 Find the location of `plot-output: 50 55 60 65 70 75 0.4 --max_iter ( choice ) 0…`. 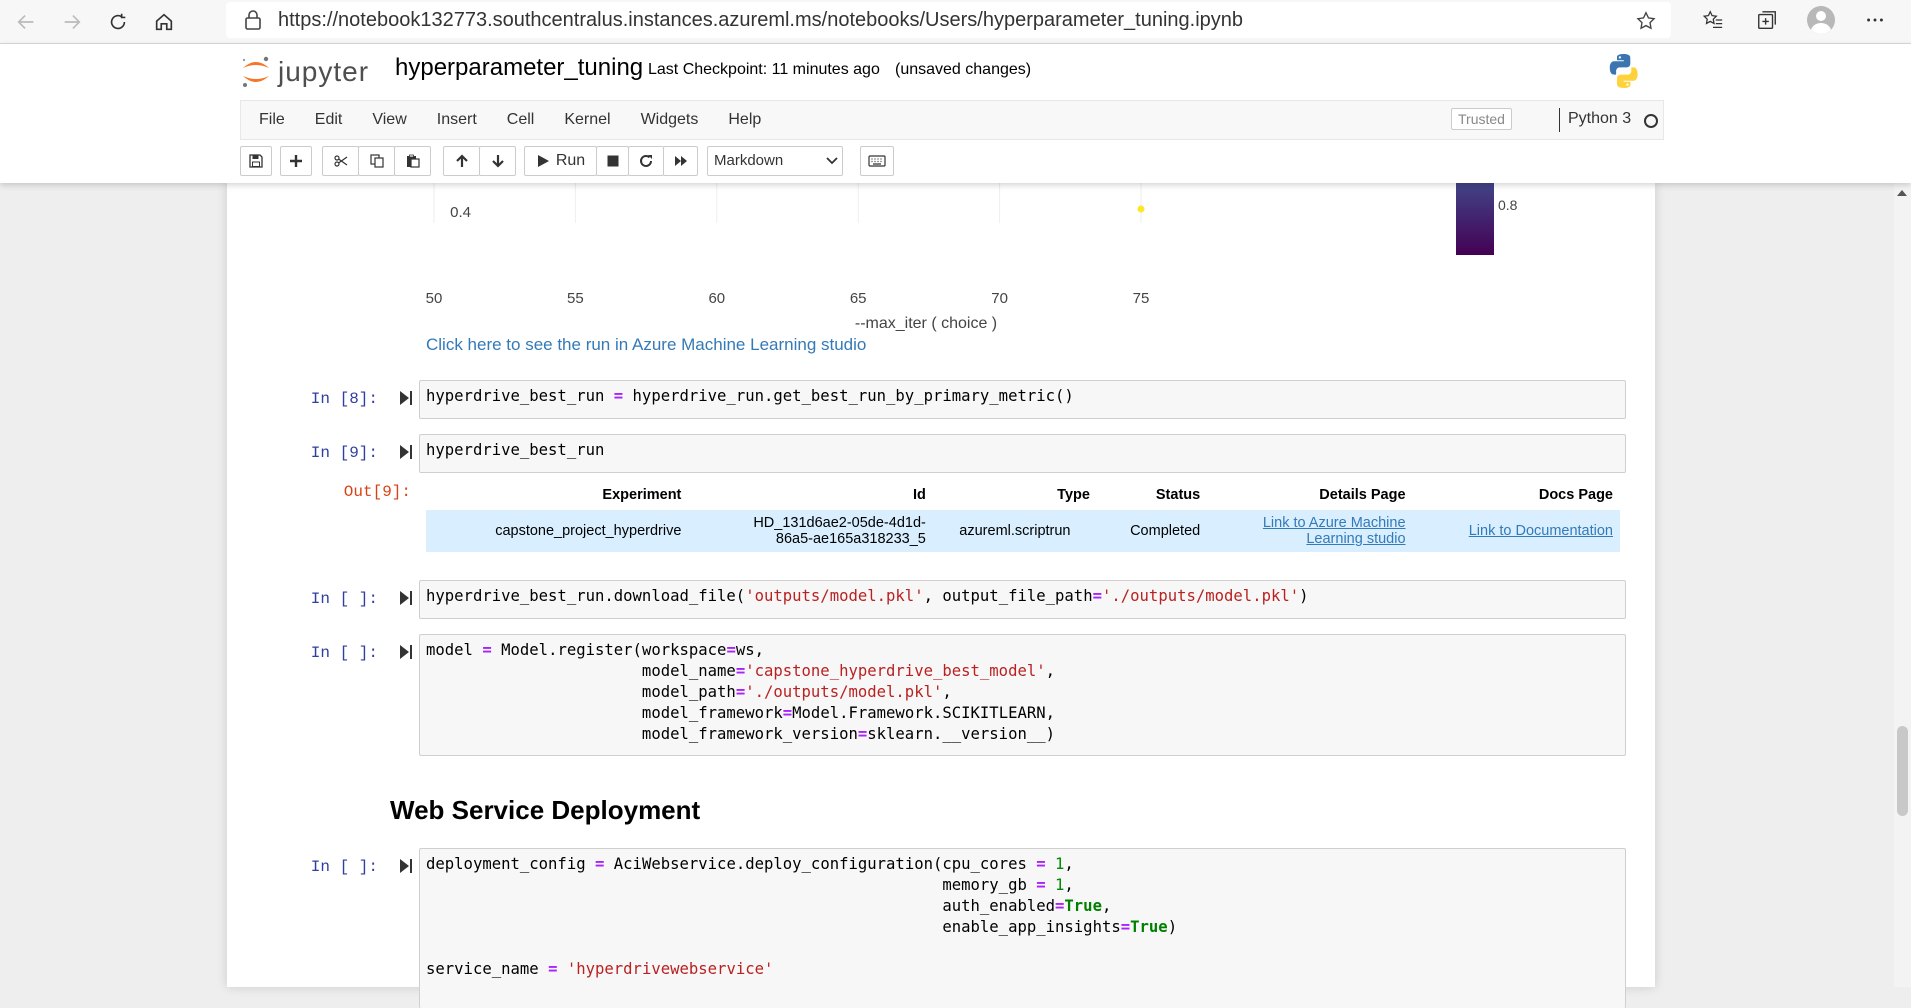

plot-output: 50 55 60 65 70 75 0.4 --max_iter ( choice ) 0… is located at coordinates (972, 257).